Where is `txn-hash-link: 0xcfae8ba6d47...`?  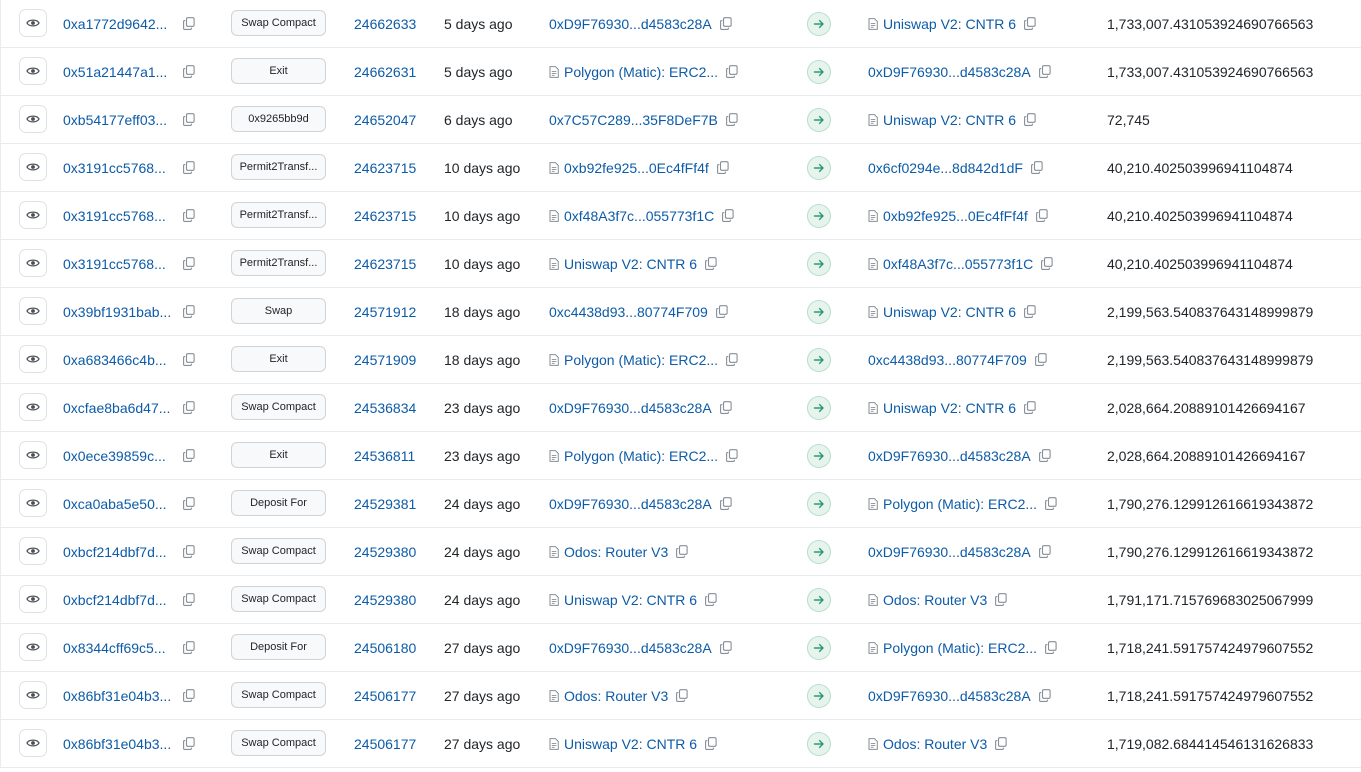 txn-hash-link: 0xcfae8ba6d47... is located at coordinates (119, 408).